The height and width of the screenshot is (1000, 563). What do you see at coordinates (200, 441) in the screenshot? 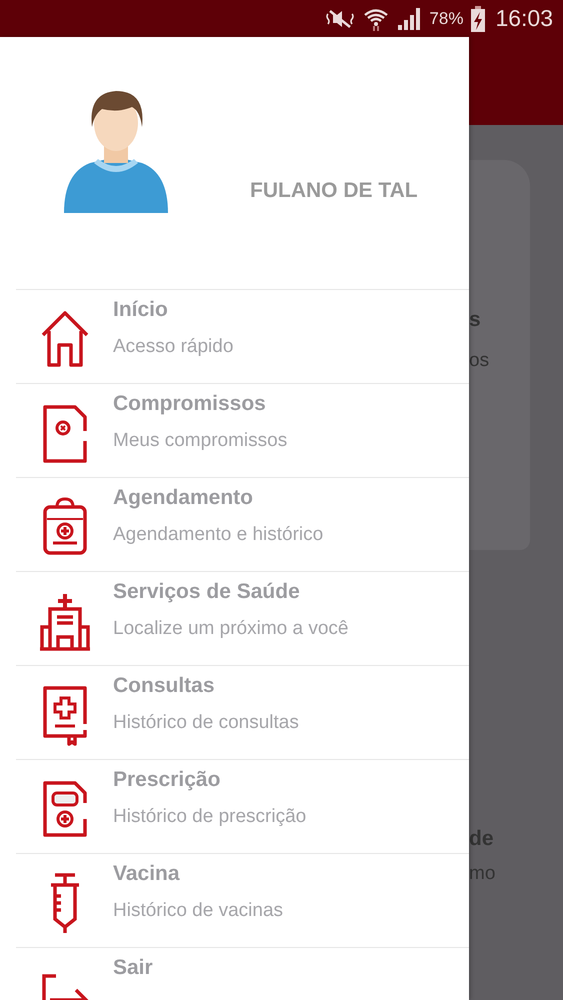
I see `menu-item-subtitle: Meus compromissos` at bounding box center [200, 441].